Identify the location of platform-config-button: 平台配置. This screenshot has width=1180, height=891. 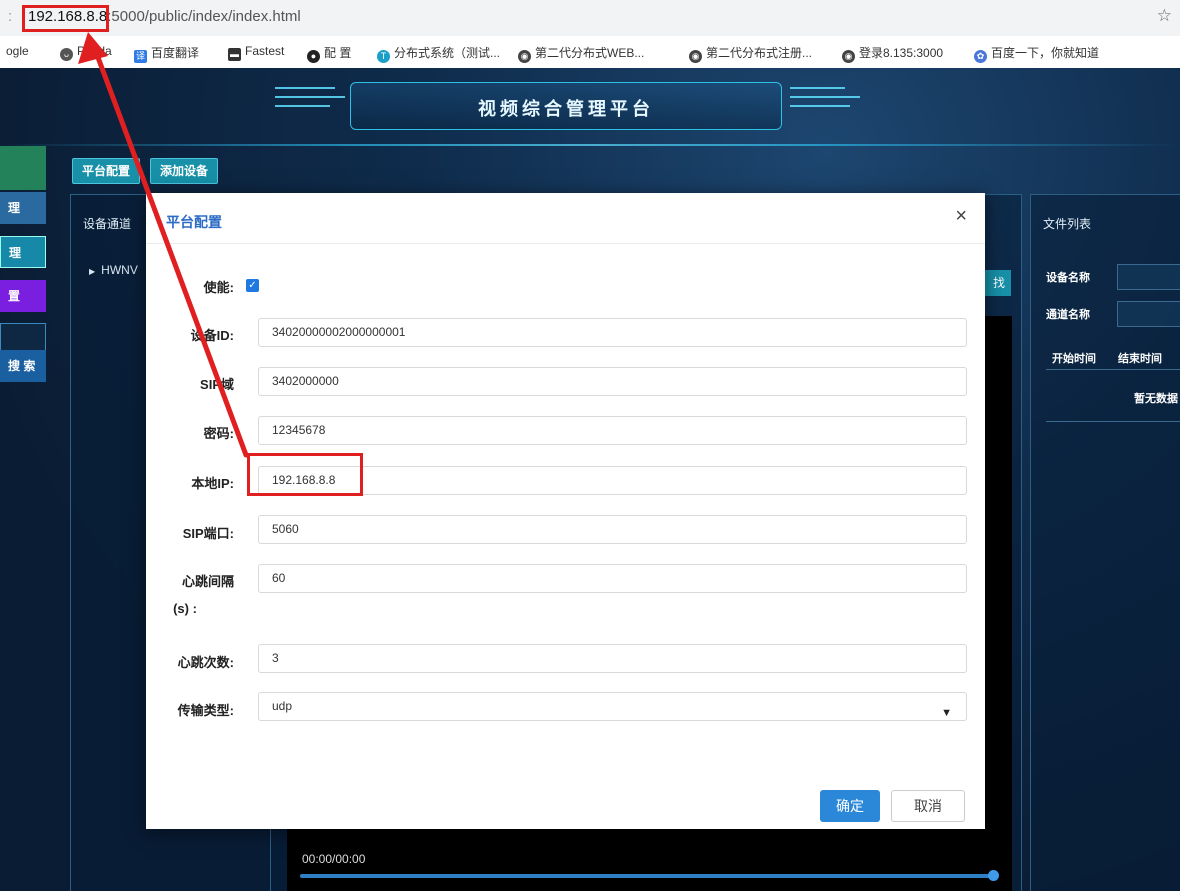
(106, 171).